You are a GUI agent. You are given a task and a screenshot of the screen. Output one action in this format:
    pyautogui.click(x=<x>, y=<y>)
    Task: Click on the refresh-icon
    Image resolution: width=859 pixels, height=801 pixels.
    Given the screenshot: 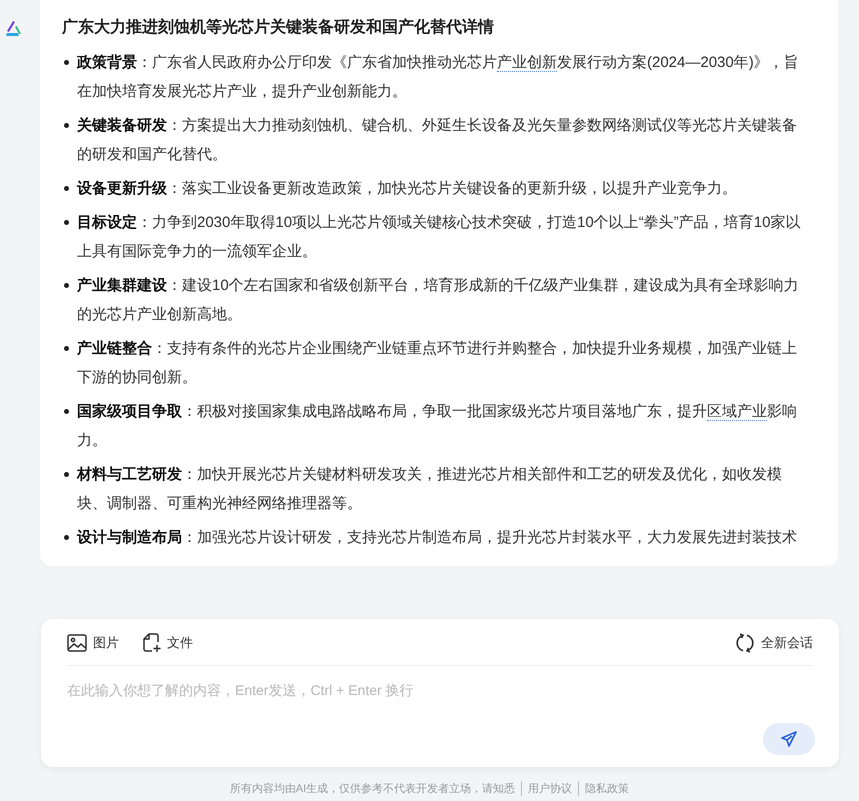 What is the action you would take?
    pyautogui.click(x=745, y=643)
    